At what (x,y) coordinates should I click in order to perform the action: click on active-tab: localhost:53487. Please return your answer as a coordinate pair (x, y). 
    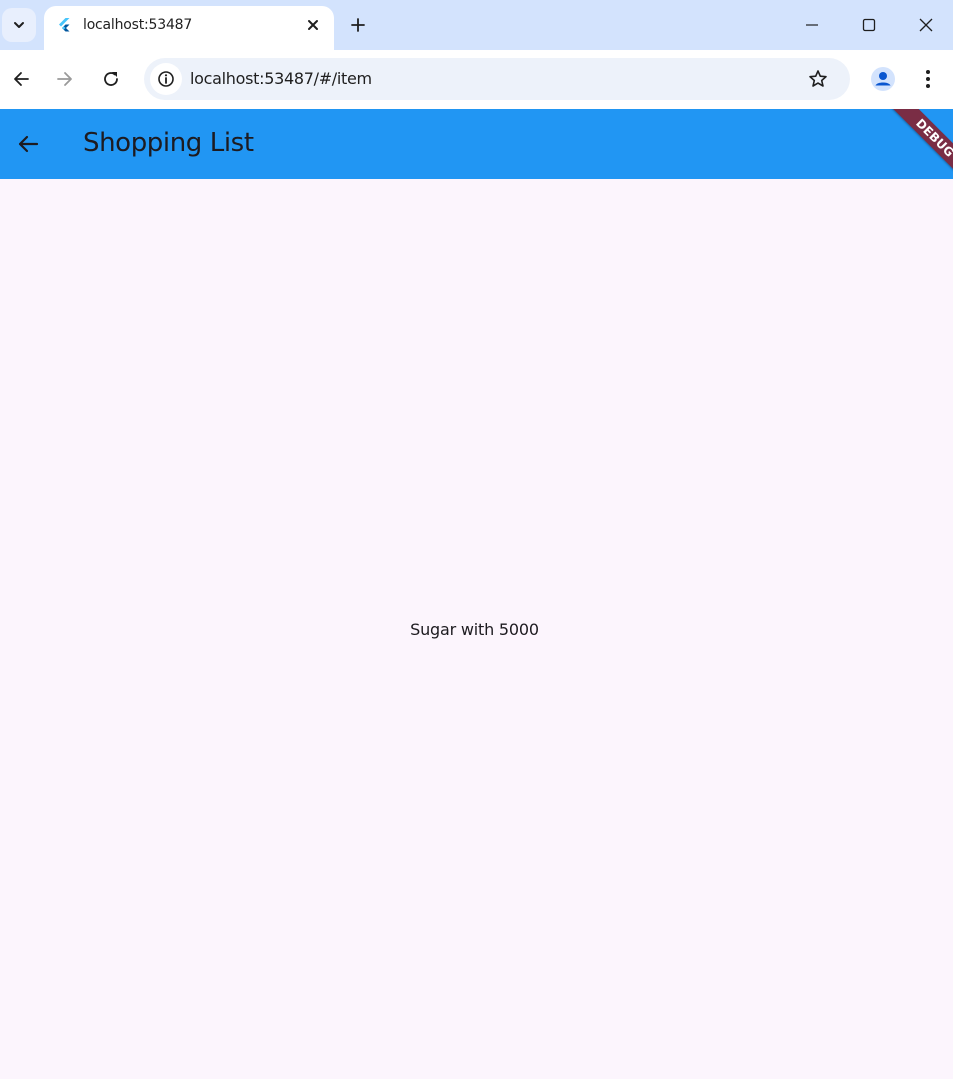
    Looking at the image, I should click on (189, 28).